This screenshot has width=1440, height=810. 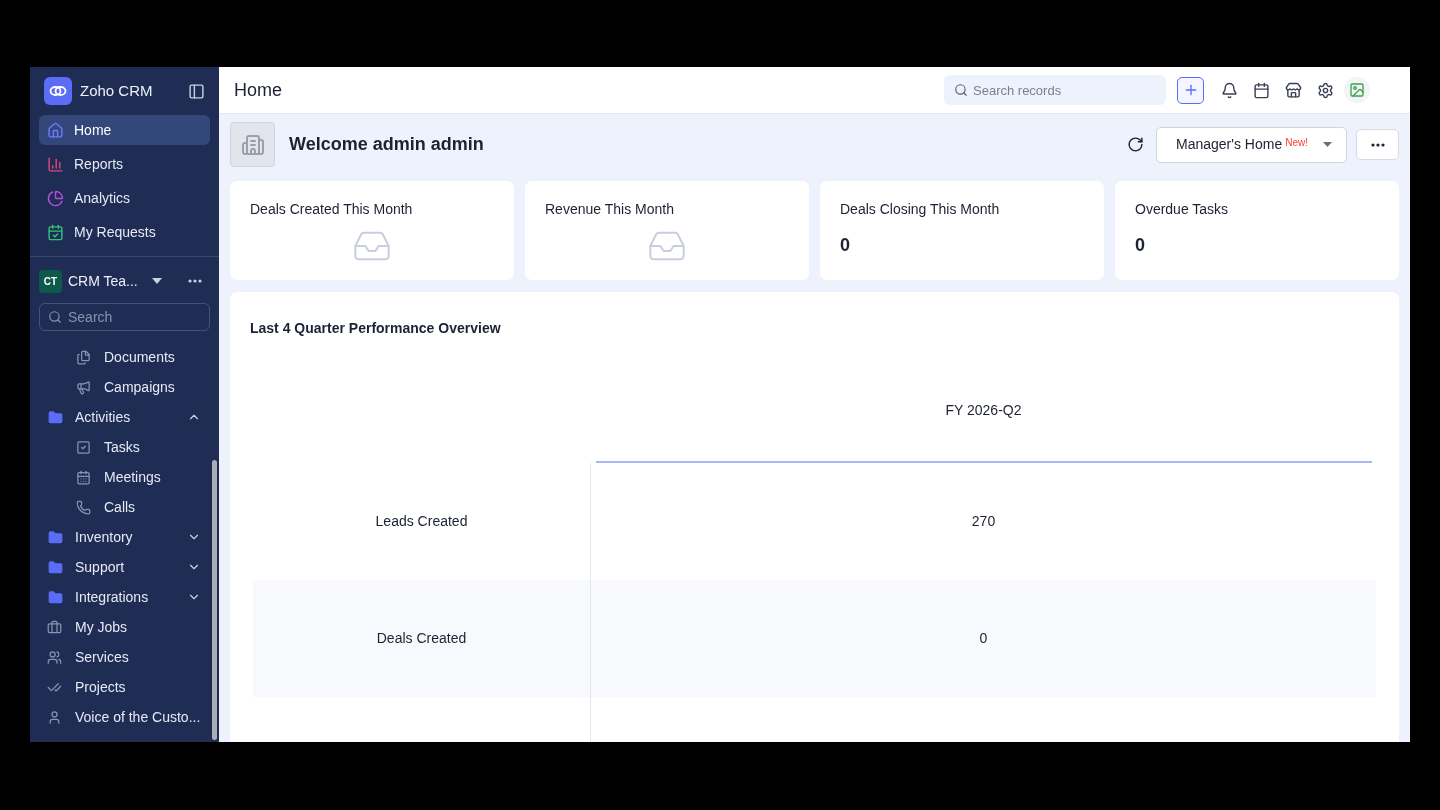 What do you see at coordinates (54, 657) in the screenshot?
I see `people-icon` at bounding box center [54, 657].